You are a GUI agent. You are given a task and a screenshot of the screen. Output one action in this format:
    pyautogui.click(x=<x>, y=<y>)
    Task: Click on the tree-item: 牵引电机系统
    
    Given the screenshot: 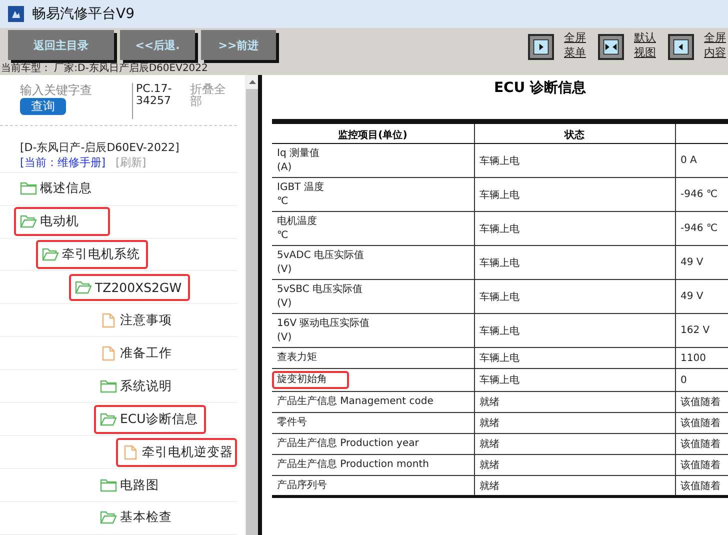 What is the action you would take?
    pyautogui.click(x=92, y=254)
    